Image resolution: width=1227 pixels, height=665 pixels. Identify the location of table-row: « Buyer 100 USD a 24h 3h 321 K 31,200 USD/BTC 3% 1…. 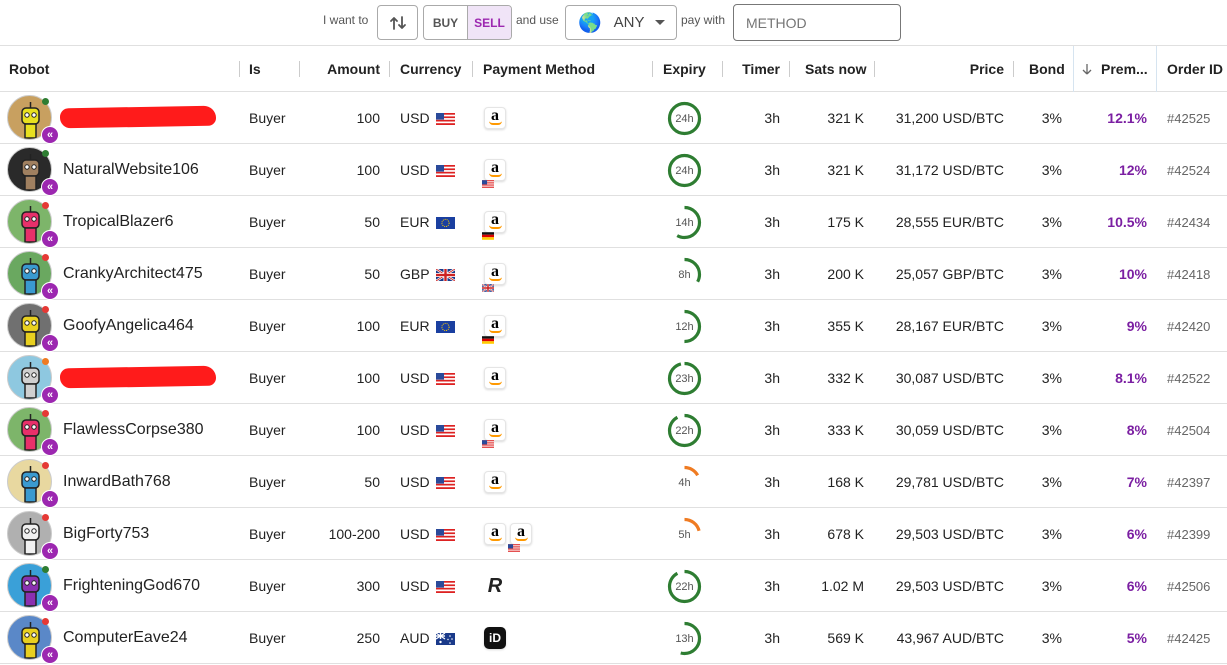
(613, 118).